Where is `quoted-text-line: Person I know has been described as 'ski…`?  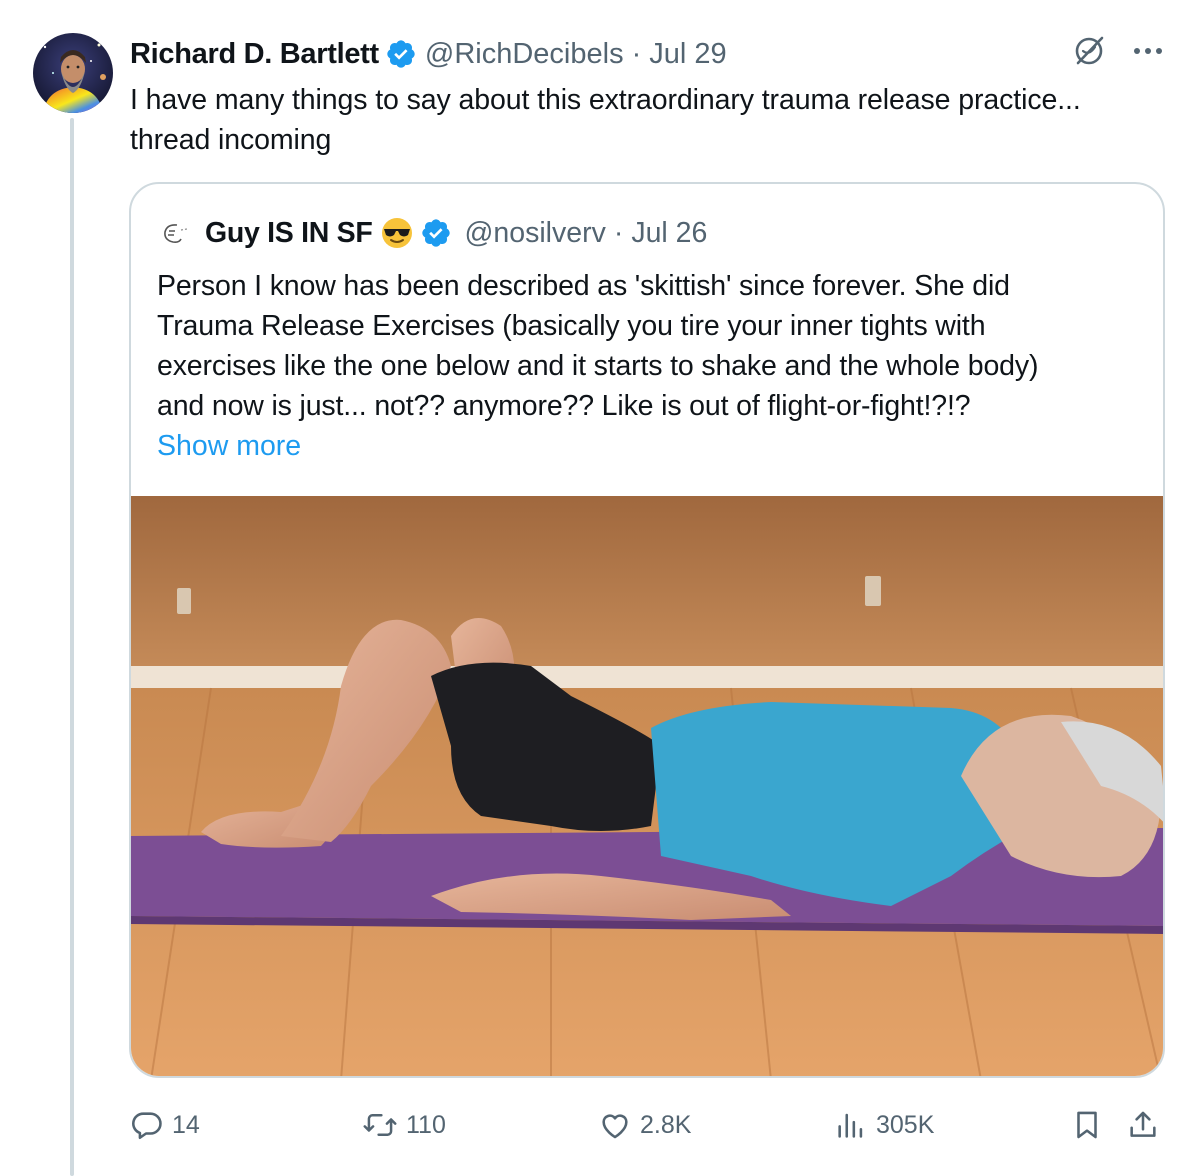
quoted-text-line: Person I know has been described as 'ski… is located at coordinates (583, 286).